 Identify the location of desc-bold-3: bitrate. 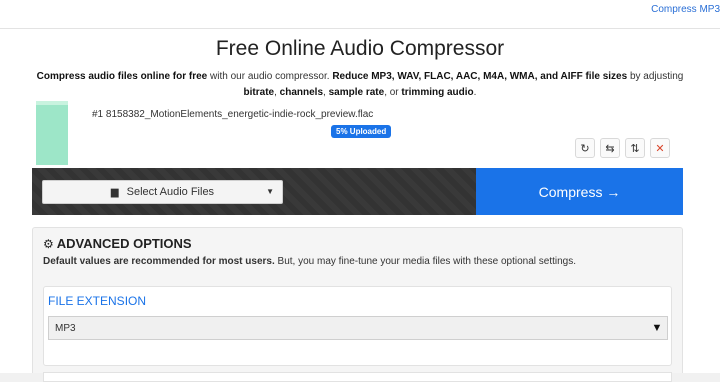
(259, 92).